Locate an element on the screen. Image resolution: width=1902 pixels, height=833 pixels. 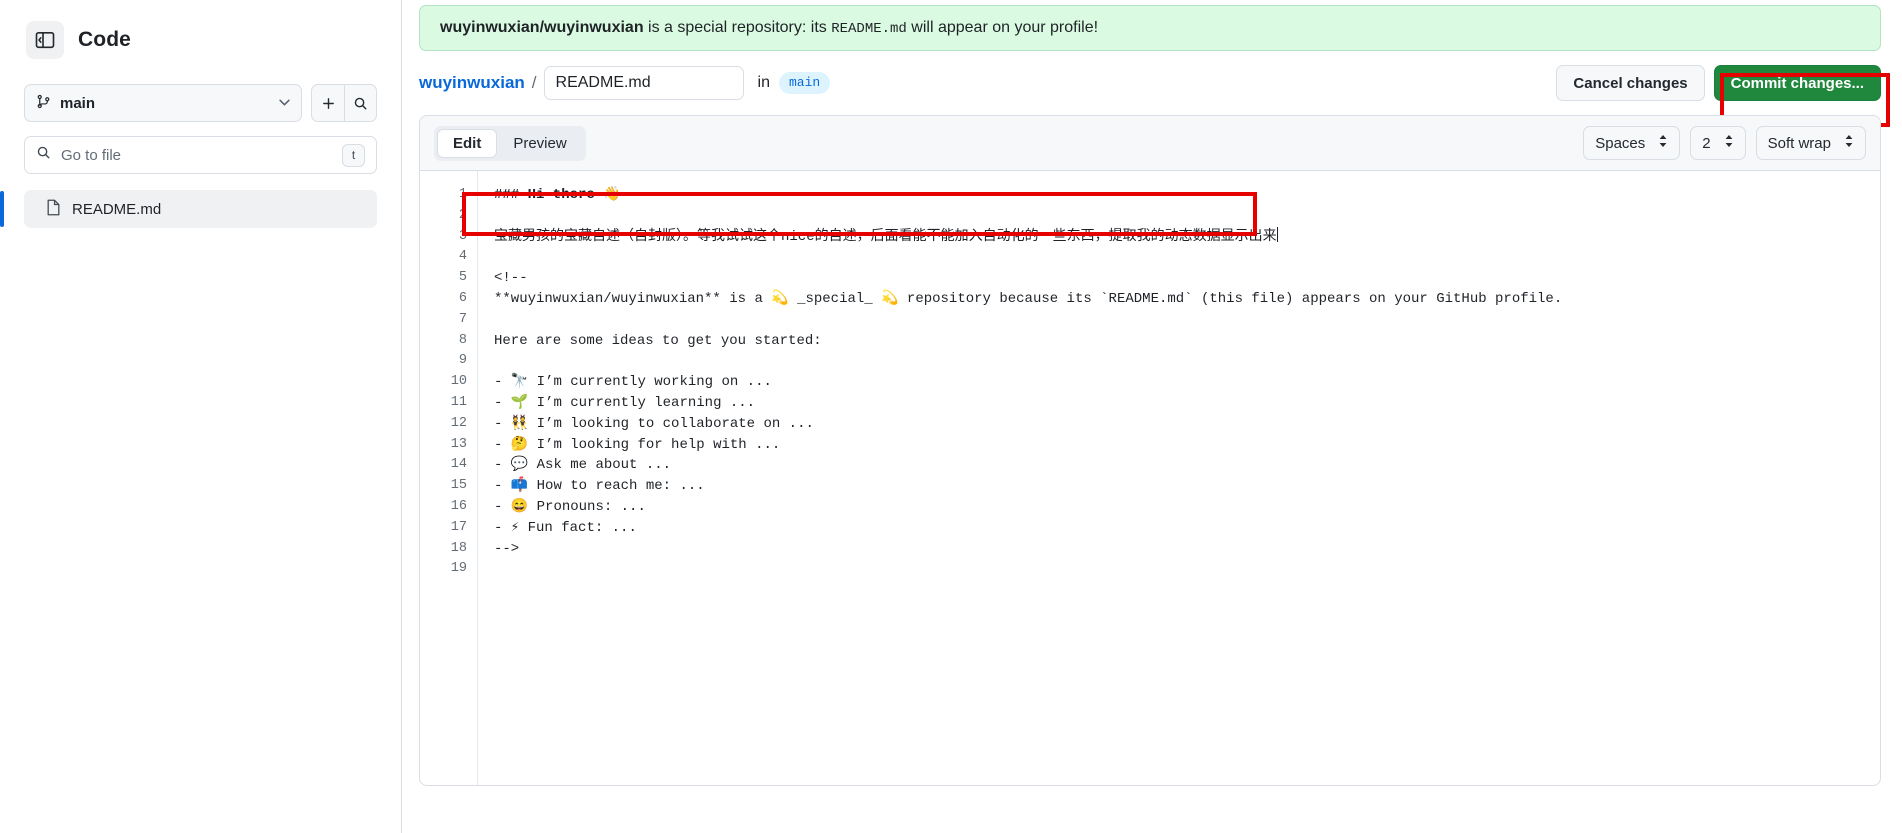
wrap-mode-select: Soft wrap is located at coordinates (1810, 143).